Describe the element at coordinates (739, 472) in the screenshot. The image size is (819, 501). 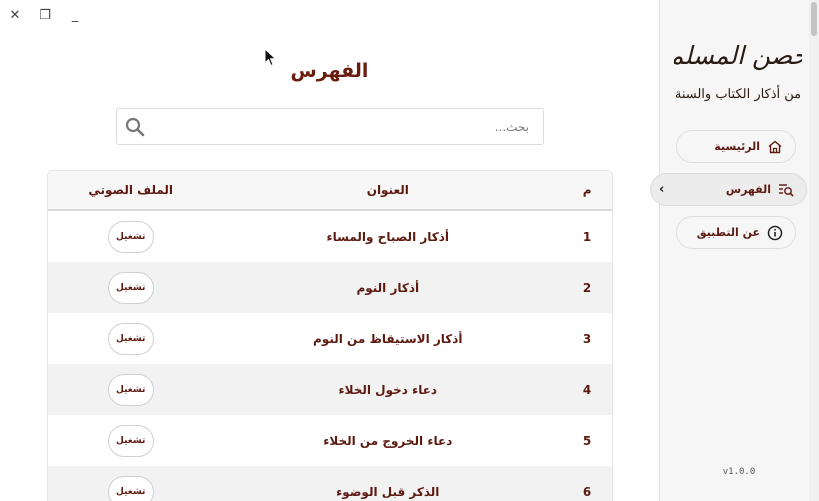
I see `app-version: v1.0.0` at that location.